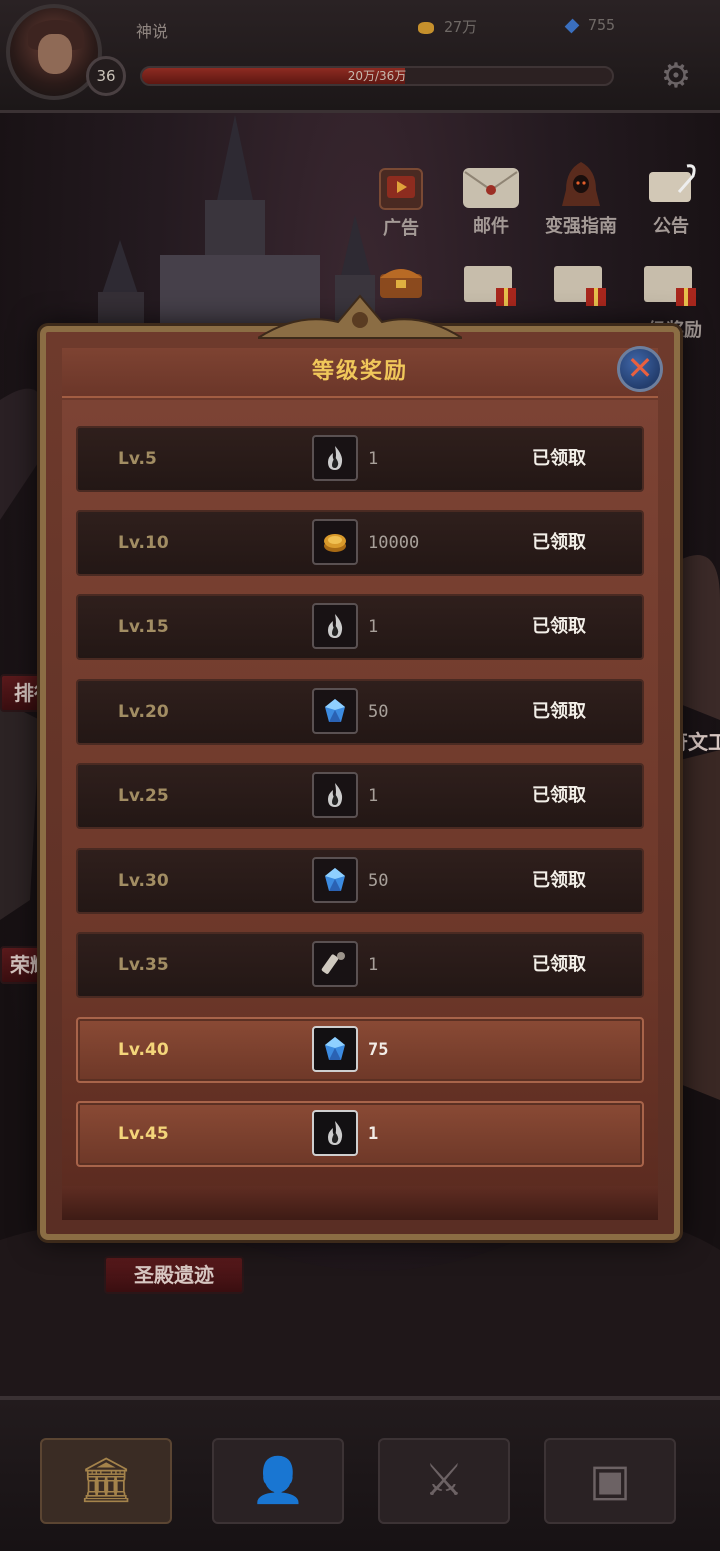  Describe the element at coordinates (491, 188) in the screenshot. I see `envelope-icon` at that location.